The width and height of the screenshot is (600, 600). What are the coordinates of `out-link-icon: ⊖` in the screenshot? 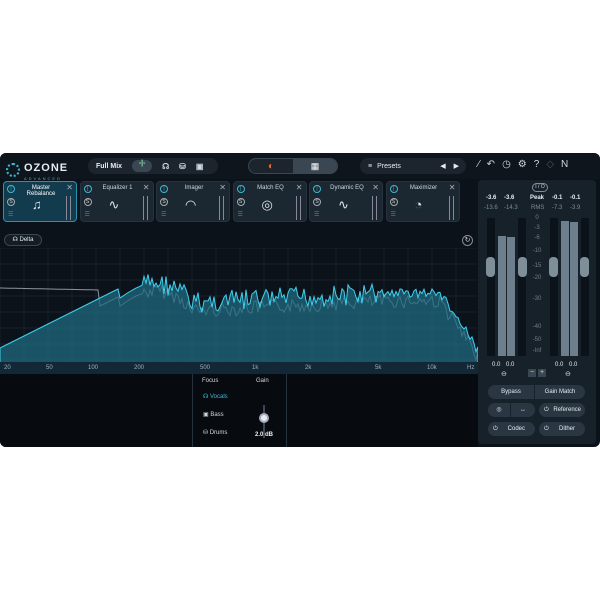 It's located at (568, 374).